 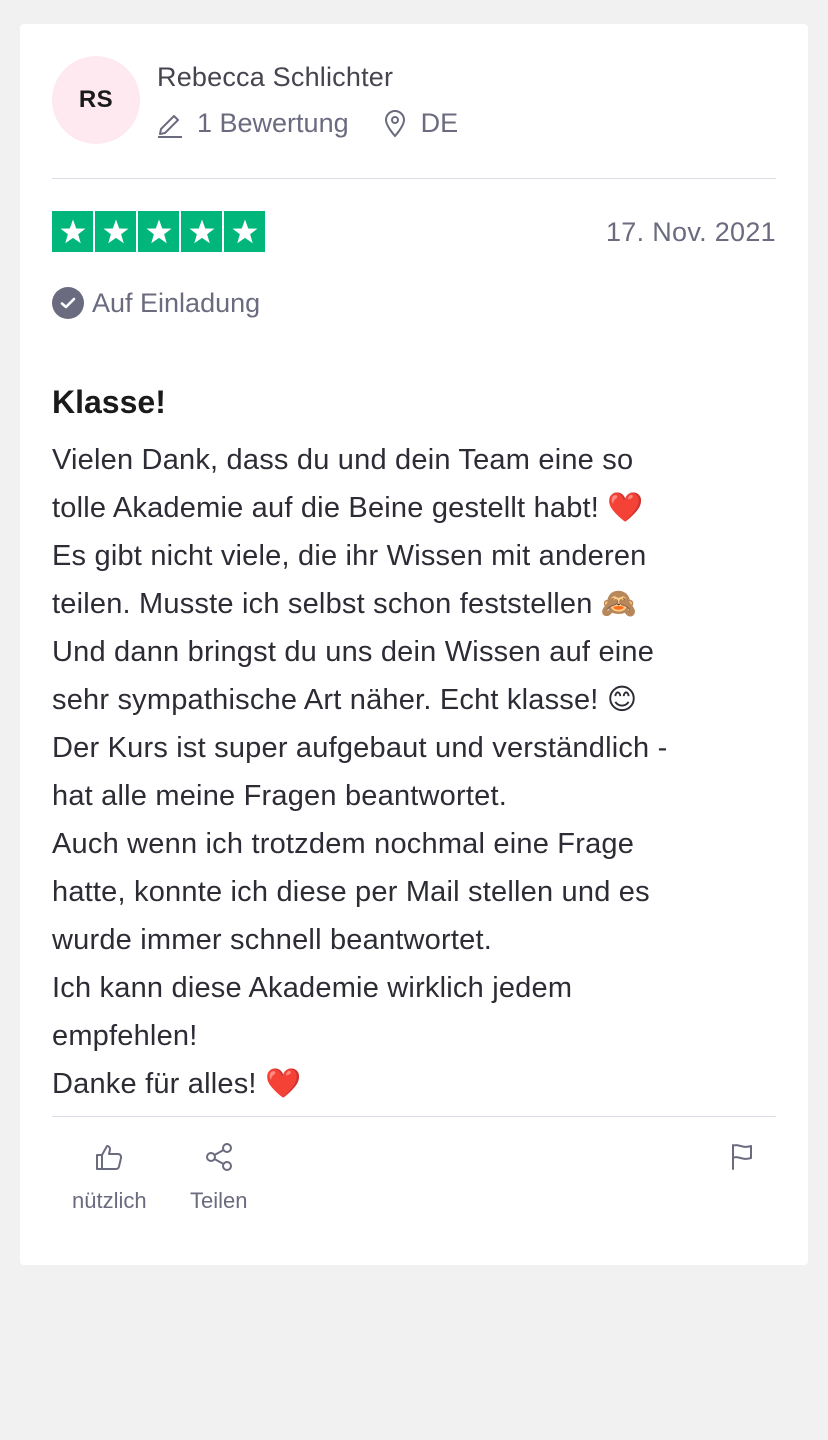 What do you see at coordinates (109, 1160) in the screenshot?
I see `thumbs-up-icon` at bounding box center [109, 1160].